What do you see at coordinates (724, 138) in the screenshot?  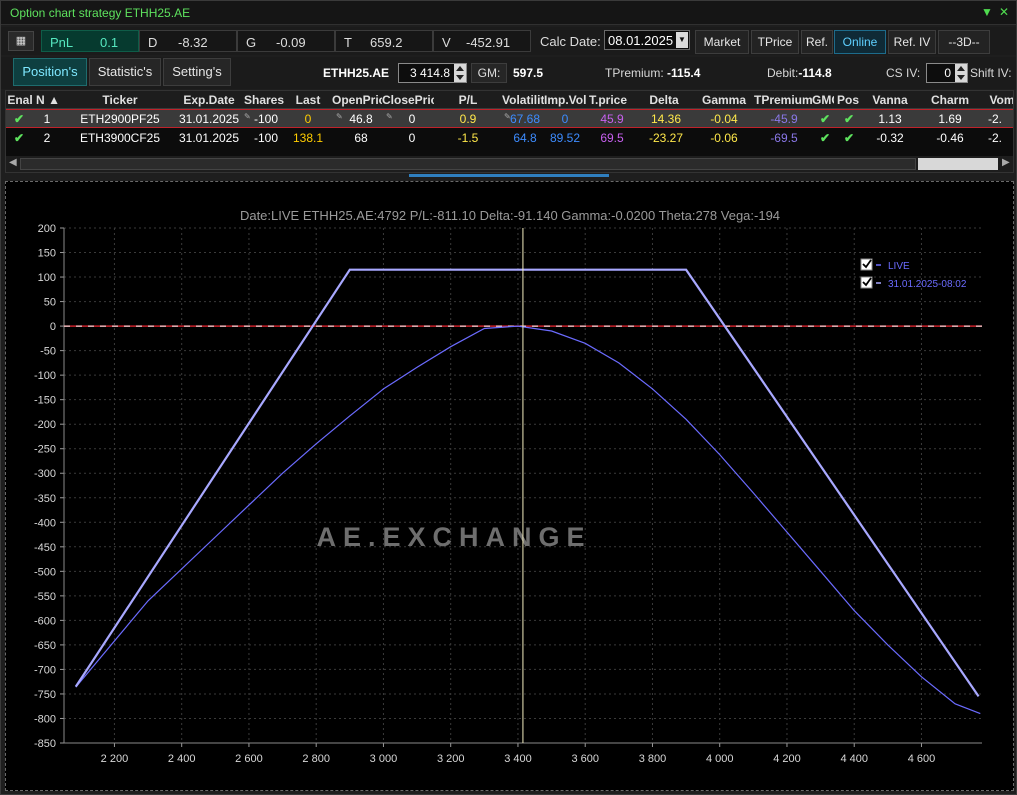 I see `cell-gamma: -0.06` at bounding box center [724, 138].